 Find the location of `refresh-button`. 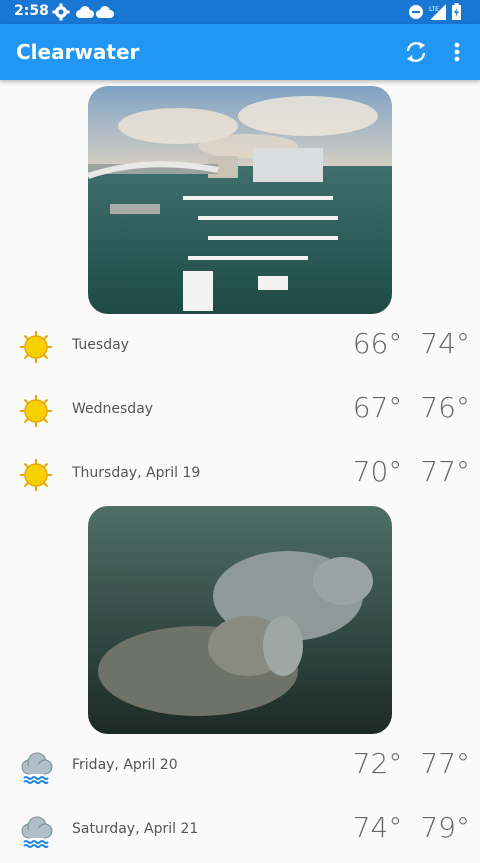

refresh-button is located at coordinates (416, 52).